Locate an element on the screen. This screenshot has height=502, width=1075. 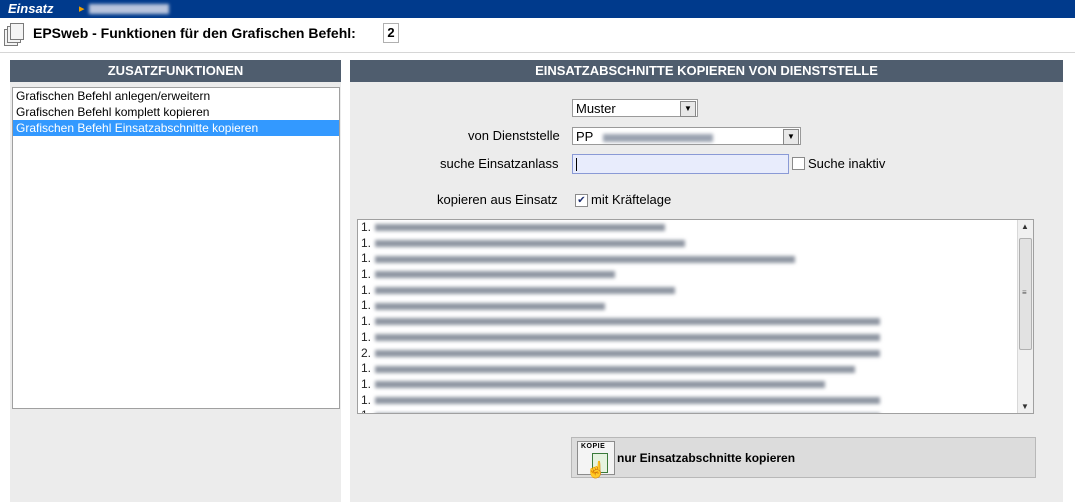
breadcrumb-blurred is located at coordinates (129, 9).